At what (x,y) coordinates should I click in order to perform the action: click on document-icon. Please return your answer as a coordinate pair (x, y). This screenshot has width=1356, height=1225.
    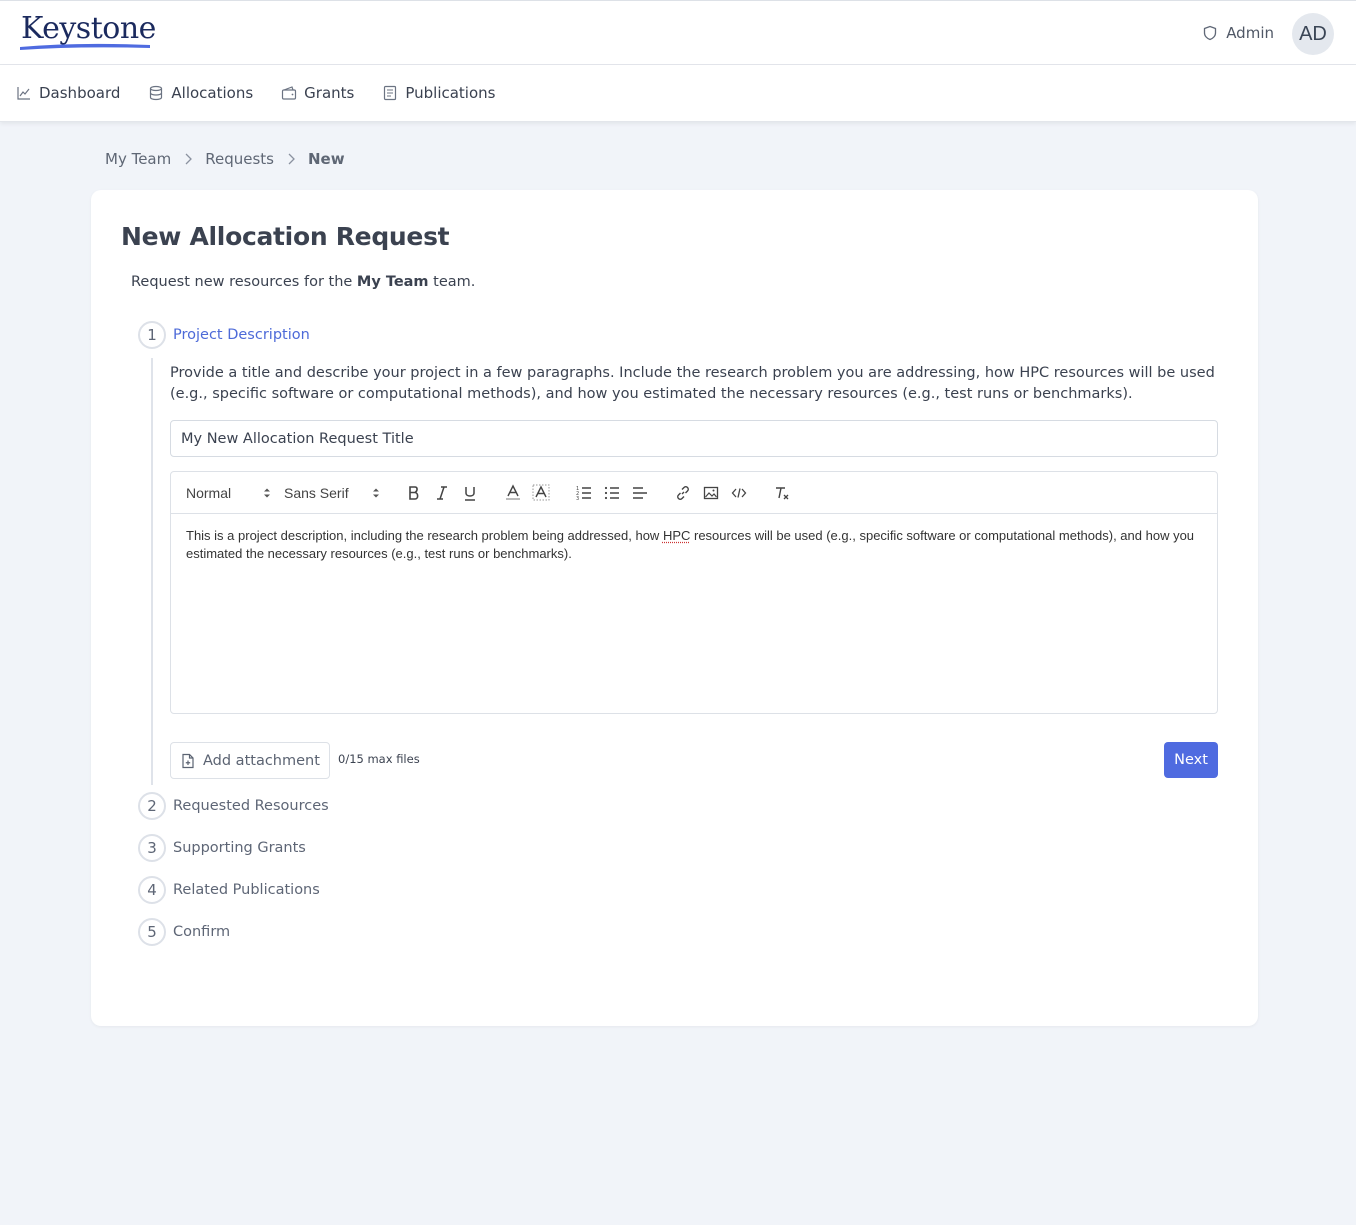
    Looking at the image, I should click on (390, 93).